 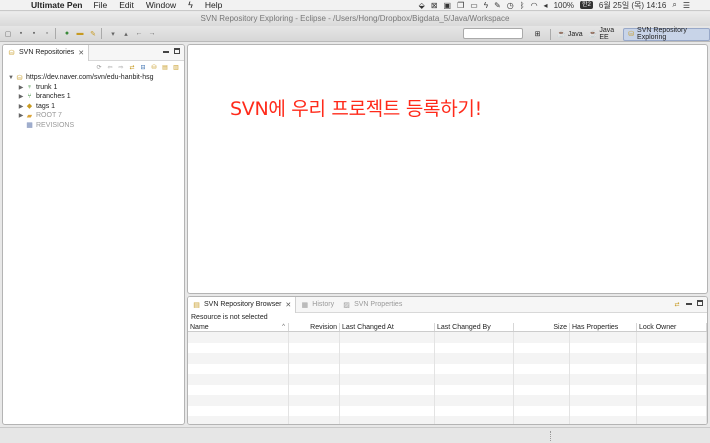 I want to click on next-annotation-icon: ▾, so click(x=113, y=34).